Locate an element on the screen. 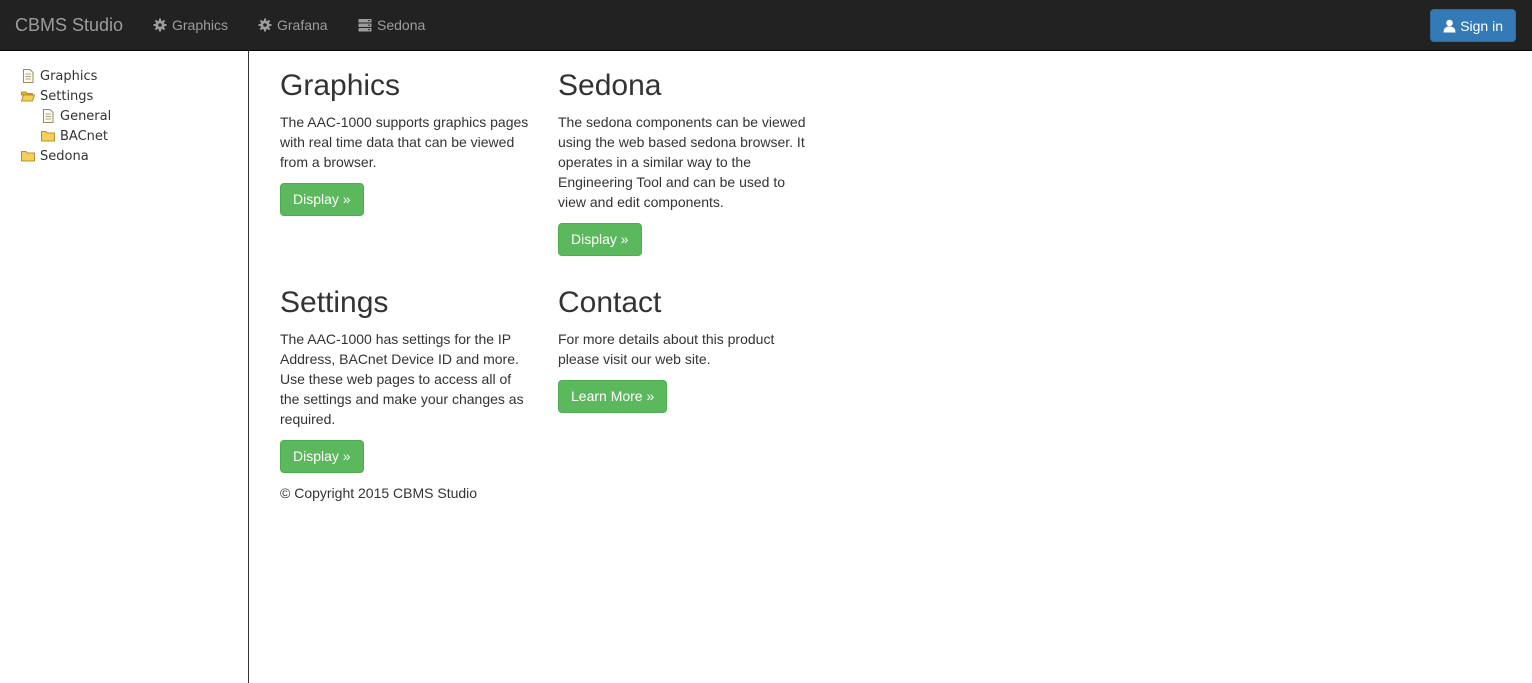 The height and width of the screenshot is (683, 1532). tree-item-bacnet: BACnet is located at coordinates (74, 136).